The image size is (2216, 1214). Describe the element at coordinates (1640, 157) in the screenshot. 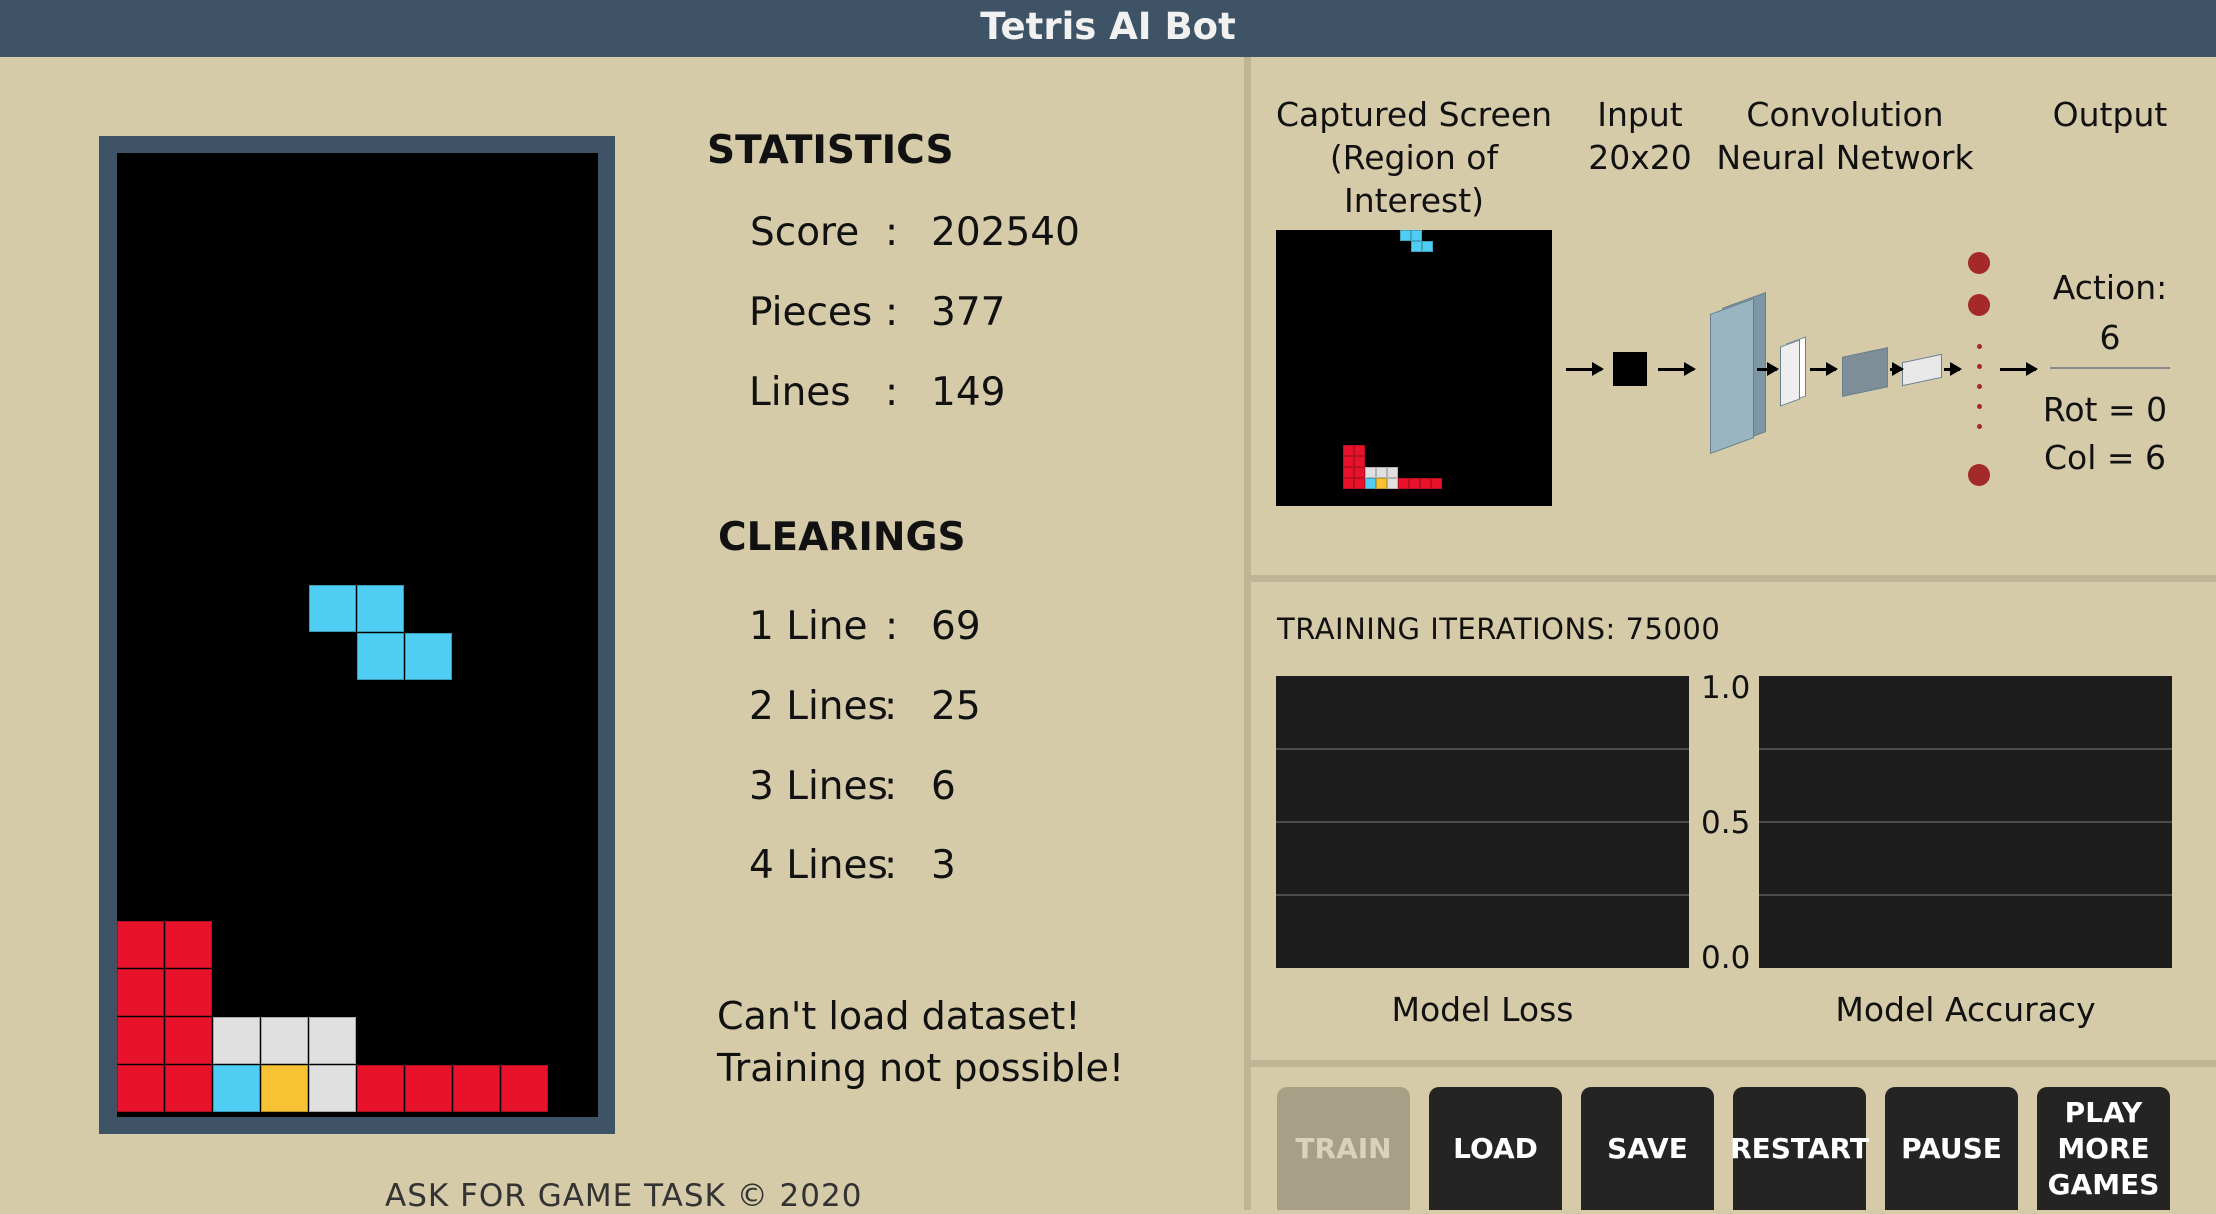

I see `input-header-line2: 20x20` at that location.